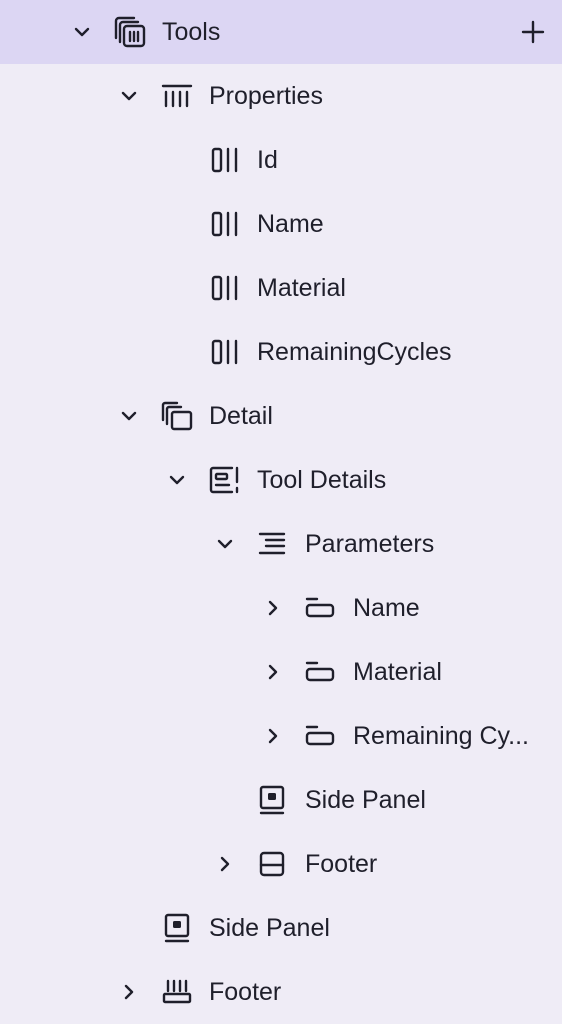  I want to click on tree-item-tool-details: Tool Details, so click(281, 480).